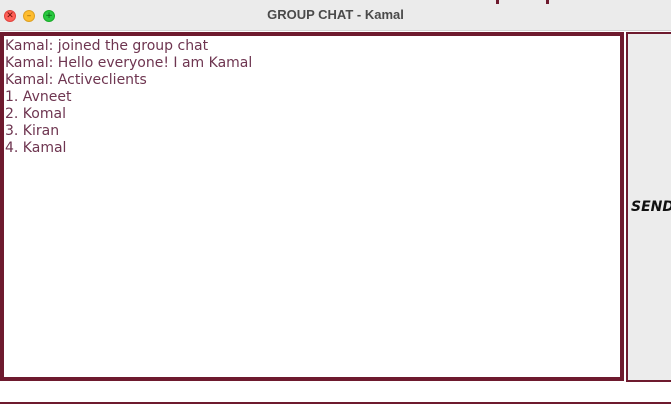  Describe the element at coordinates (107, 46) in the screenshot. I see `chat-message: Kamal: joined the group chat` at that location.